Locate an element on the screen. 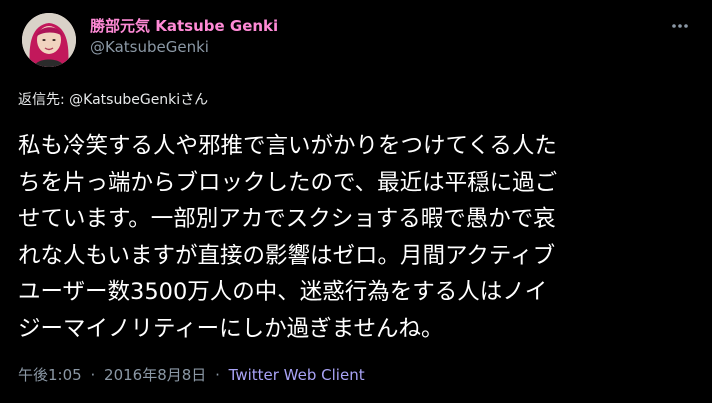 The height and width of the screenshot is (403, 712). author-handle: @KatsubeGenki is located at coordinates (184, 47).